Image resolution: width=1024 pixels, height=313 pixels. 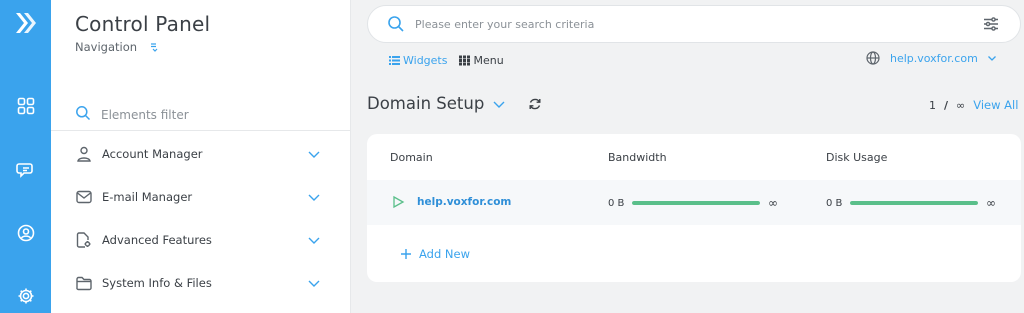 What do you see at coordinates (25, 296) in the screenshot?
I see `settings-gear-icon` at bounding box center [25, 296].